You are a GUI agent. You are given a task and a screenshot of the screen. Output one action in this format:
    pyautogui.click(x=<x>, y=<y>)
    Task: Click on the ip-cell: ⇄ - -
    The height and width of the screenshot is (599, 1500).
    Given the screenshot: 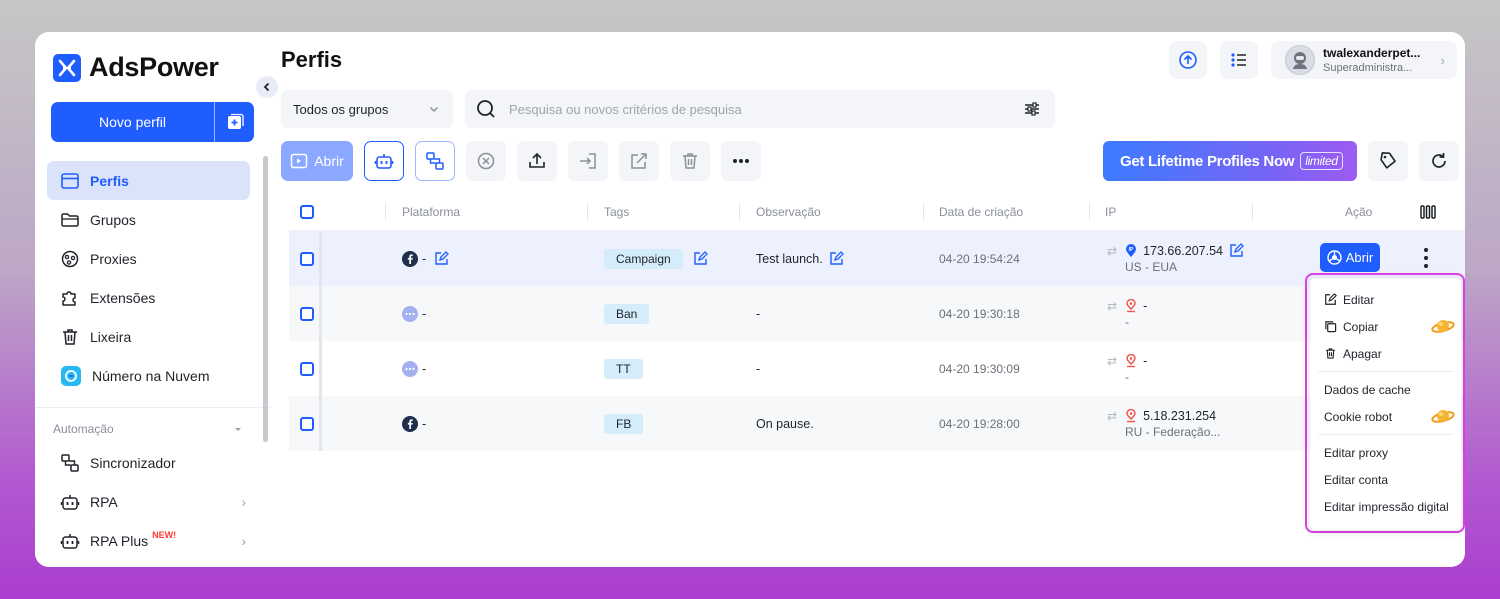 What is the action you would take?
    pyautogui.click(x=1127, y=368)
    